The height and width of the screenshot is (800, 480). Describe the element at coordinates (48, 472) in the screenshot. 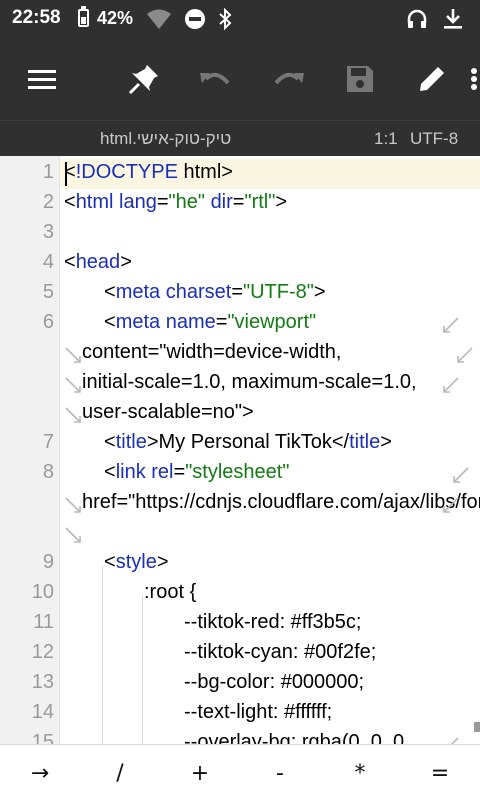

I see `line-number: 8` at that location.